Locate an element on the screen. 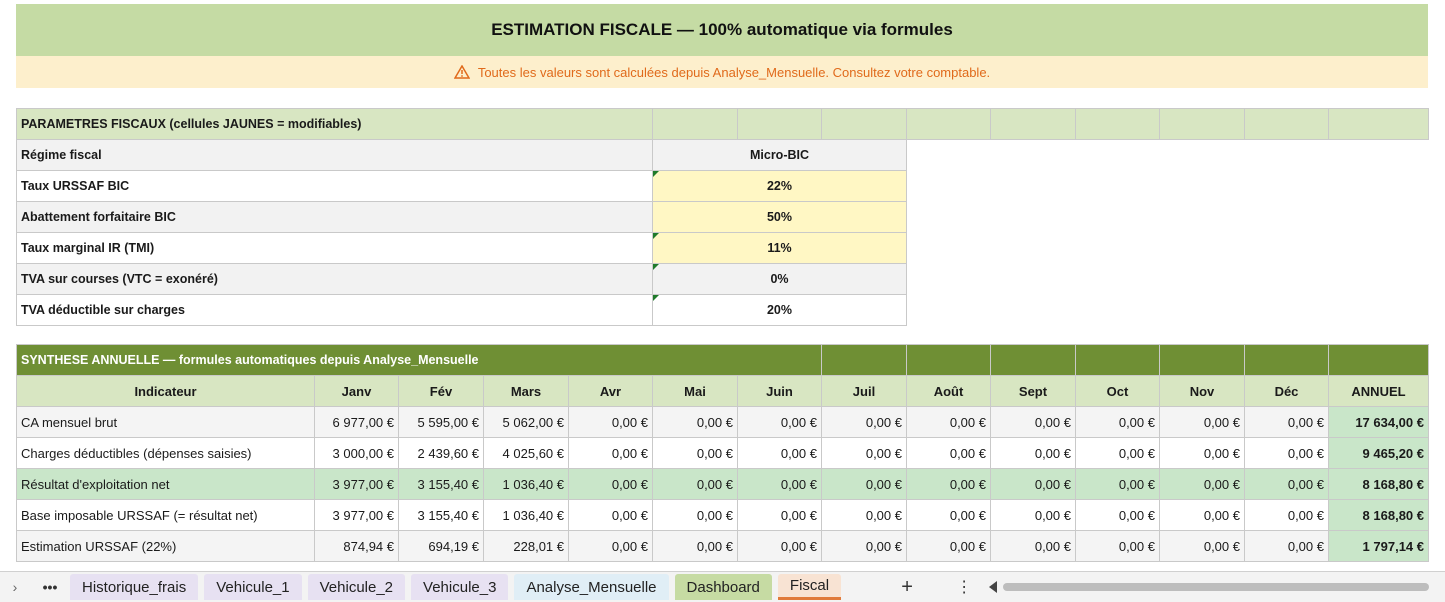  month-value-cell: 2 439,60 € is located at coordinates (441, 453).